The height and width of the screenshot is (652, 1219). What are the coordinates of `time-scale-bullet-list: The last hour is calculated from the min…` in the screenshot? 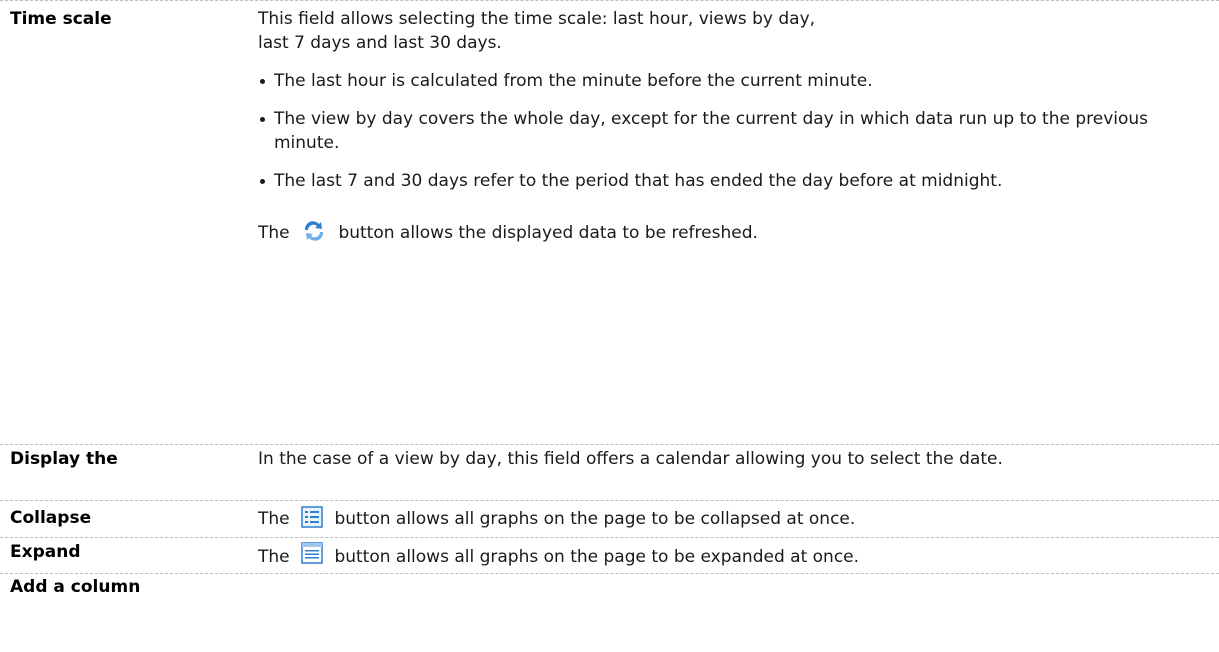 It's located at (733, 131).